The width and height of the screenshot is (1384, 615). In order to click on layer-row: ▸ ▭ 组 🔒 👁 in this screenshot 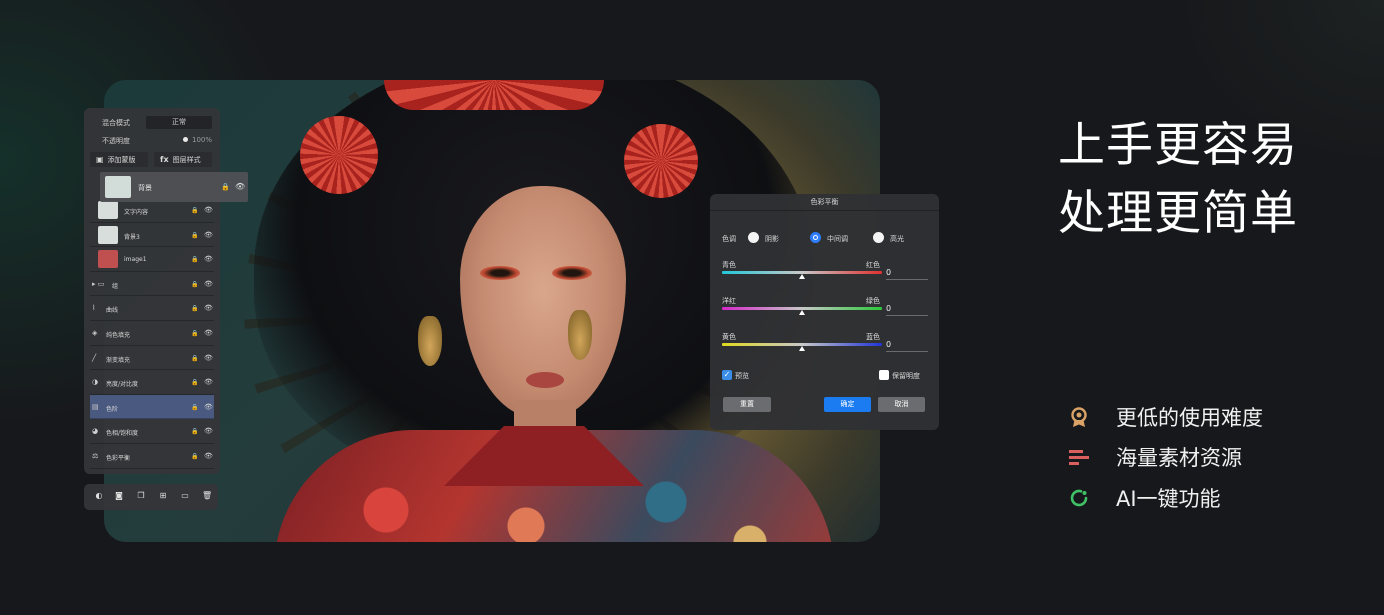, I will do `click(152, 284)`.